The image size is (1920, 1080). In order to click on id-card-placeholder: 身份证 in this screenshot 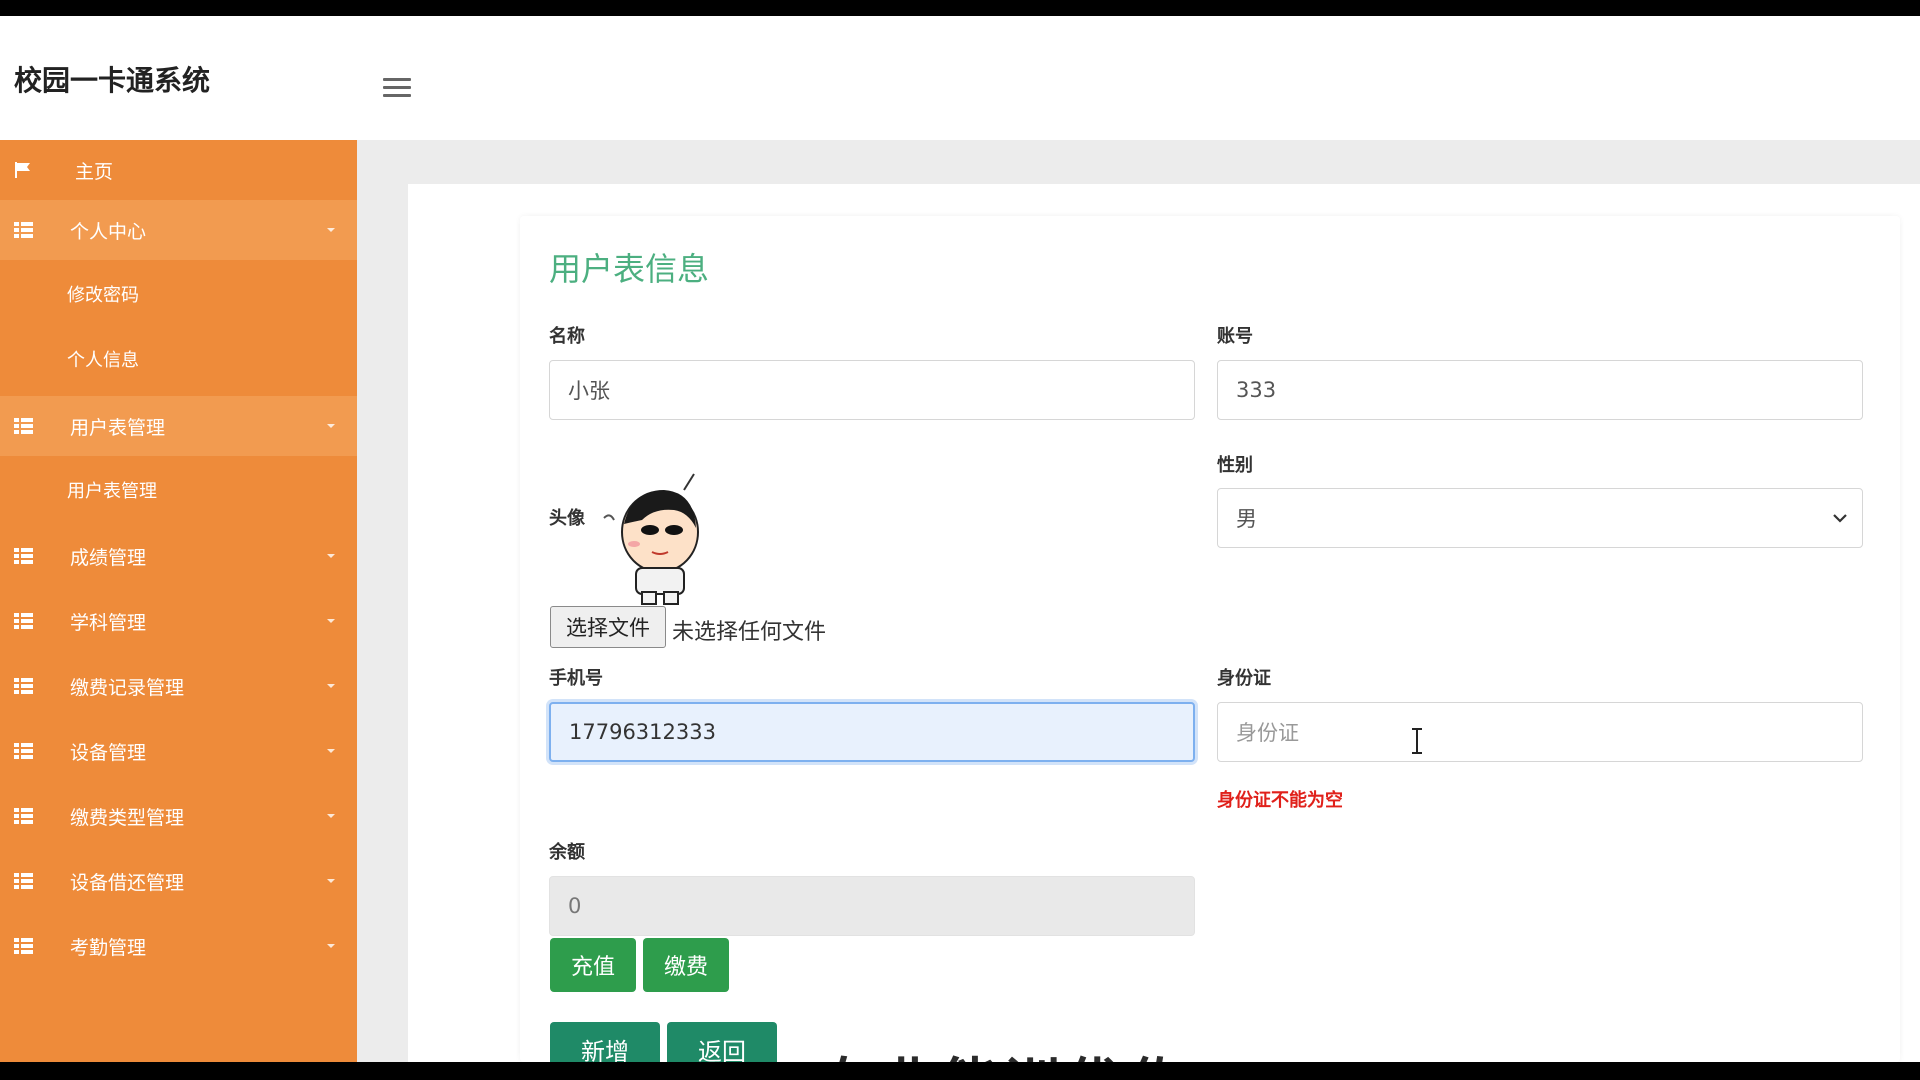, I will do `click(1267, 733)`.